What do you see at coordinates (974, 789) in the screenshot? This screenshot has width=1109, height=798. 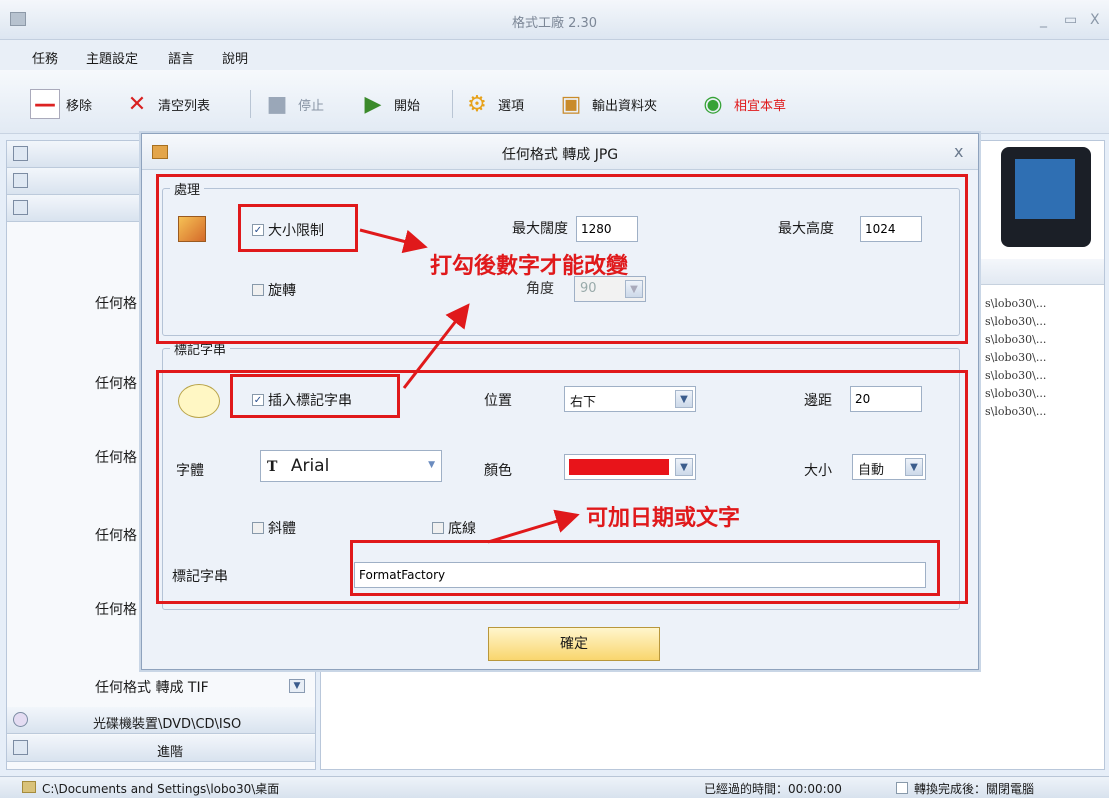 I see `after-done-label: 轉換完成後：關閉電腦` at bounding box center [974, 789].